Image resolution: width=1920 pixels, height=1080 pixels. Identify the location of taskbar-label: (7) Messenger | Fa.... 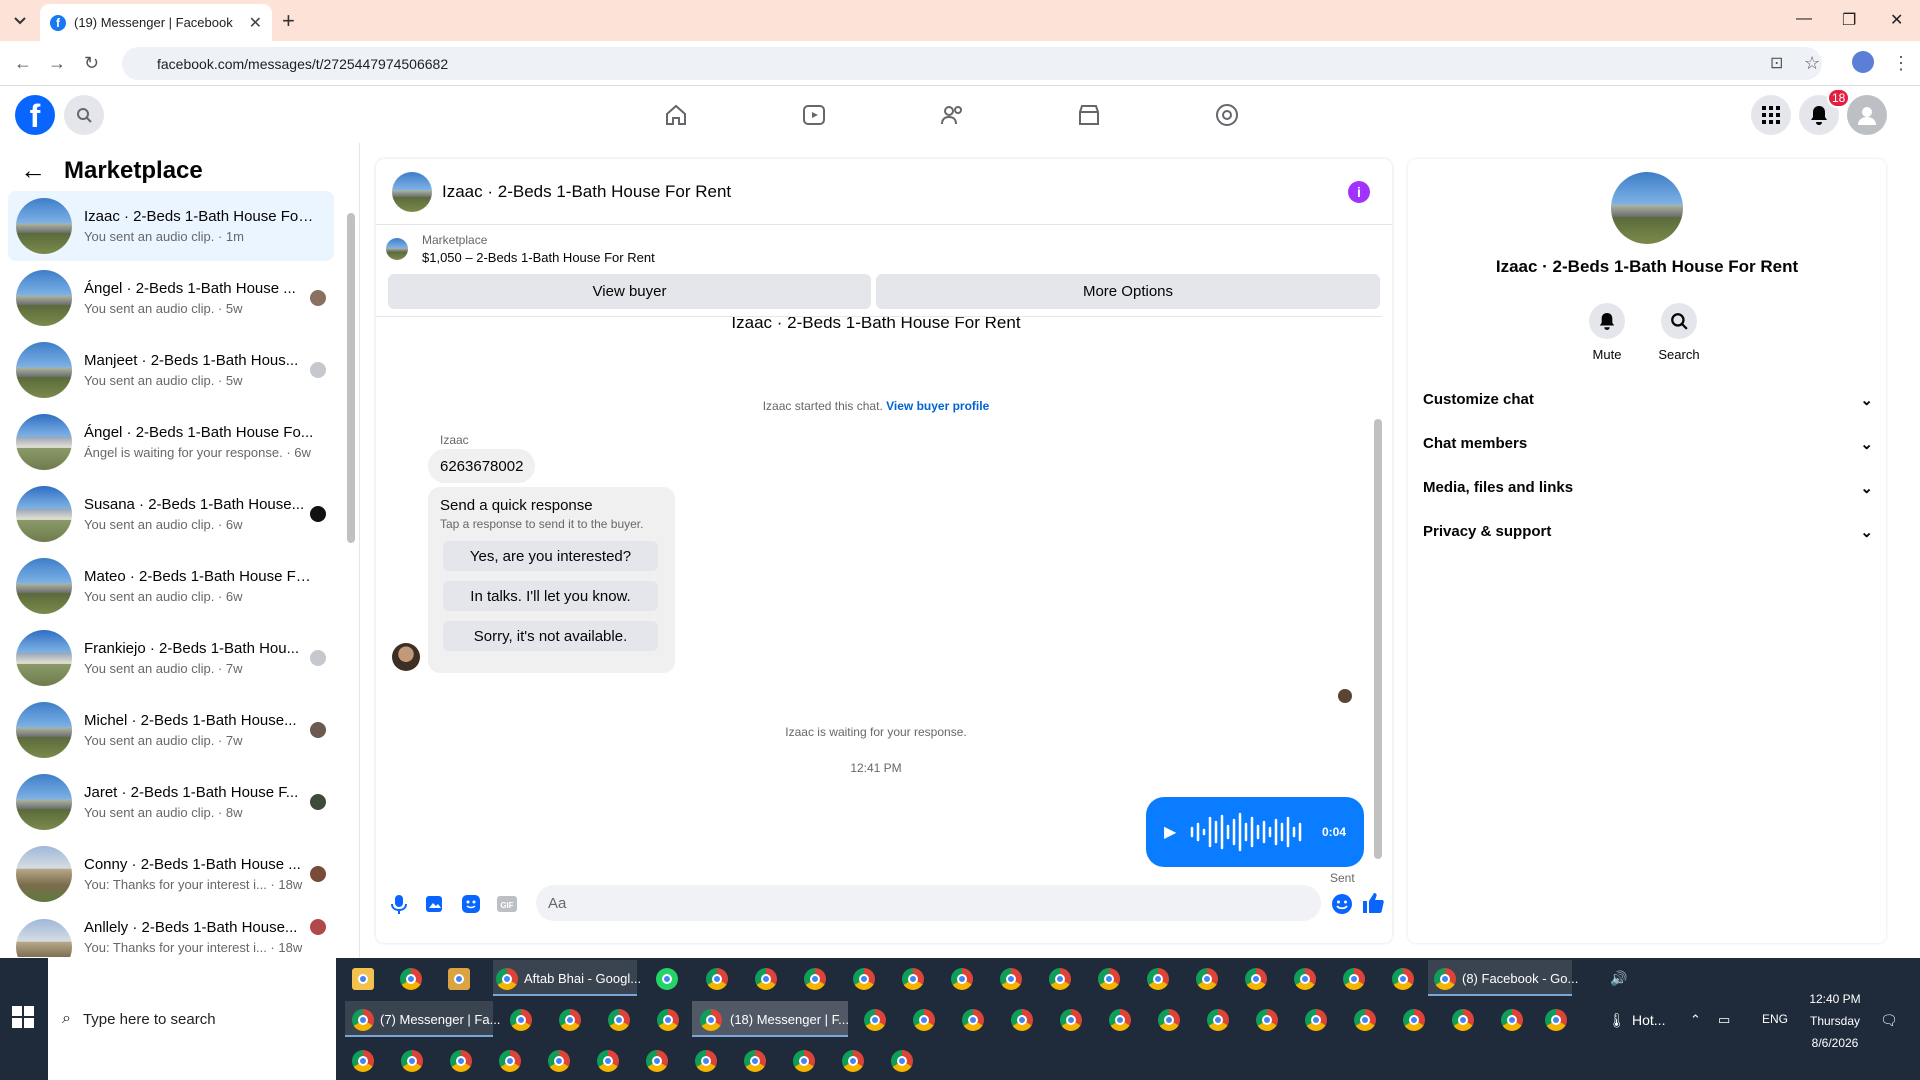
(440, 1019).